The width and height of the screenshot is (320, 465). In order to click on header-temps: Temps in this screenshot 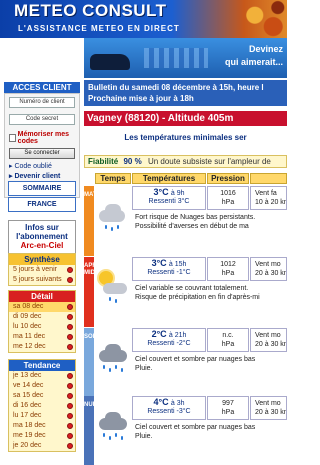, I will do `click(113, 178)`.